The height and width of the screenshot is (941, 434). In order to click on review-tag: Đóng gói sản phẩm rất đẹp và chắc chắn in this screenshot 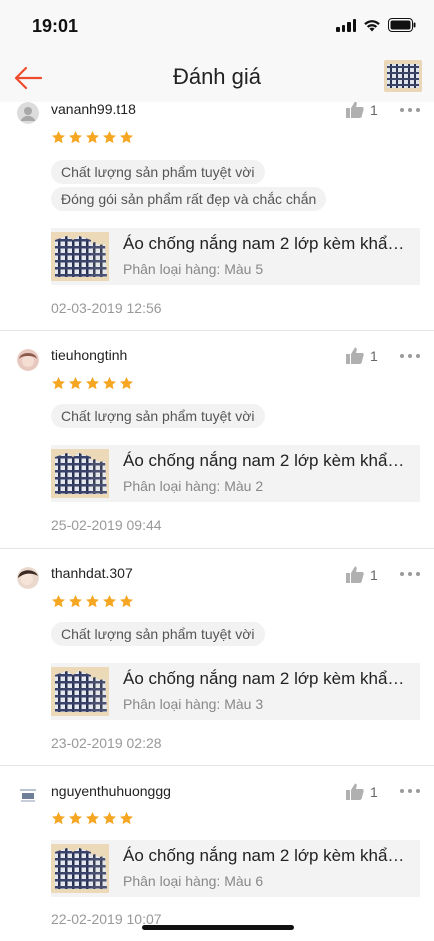, I will do `click(189, 199)`.